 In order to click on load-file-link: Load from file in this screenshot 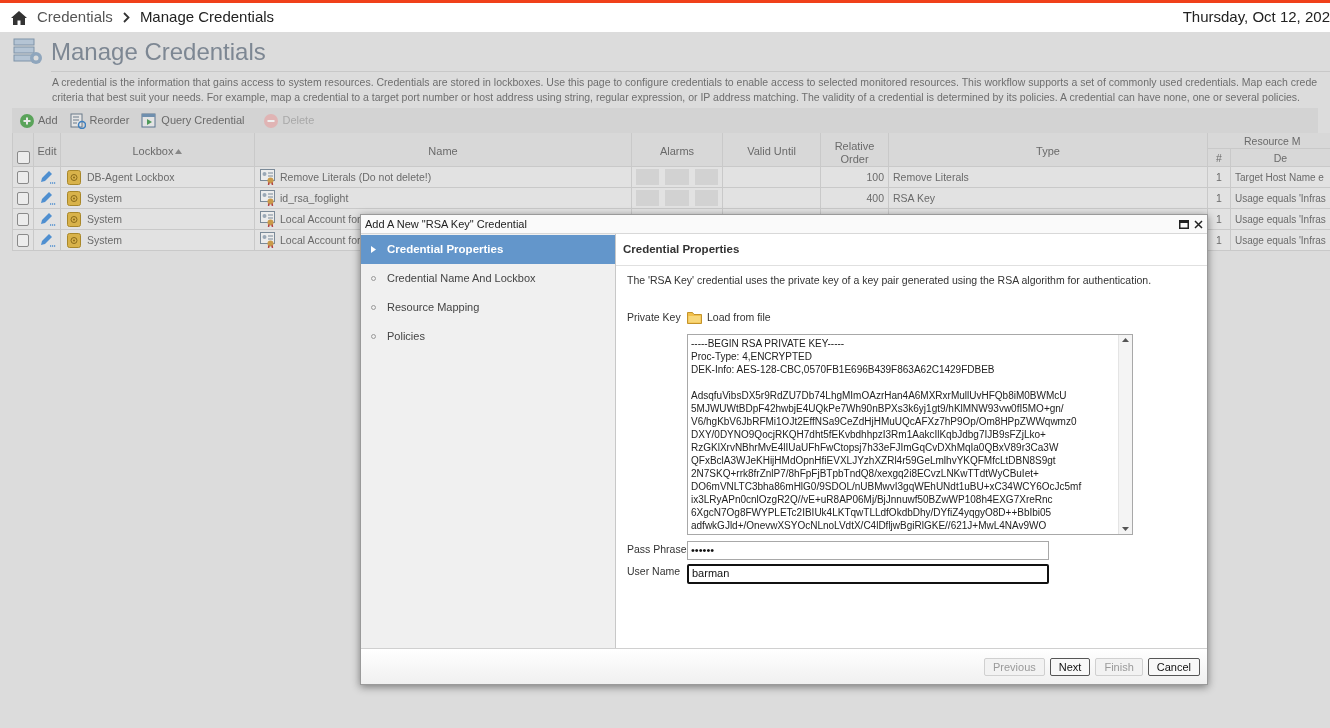, I will do `click(729, 317)`.